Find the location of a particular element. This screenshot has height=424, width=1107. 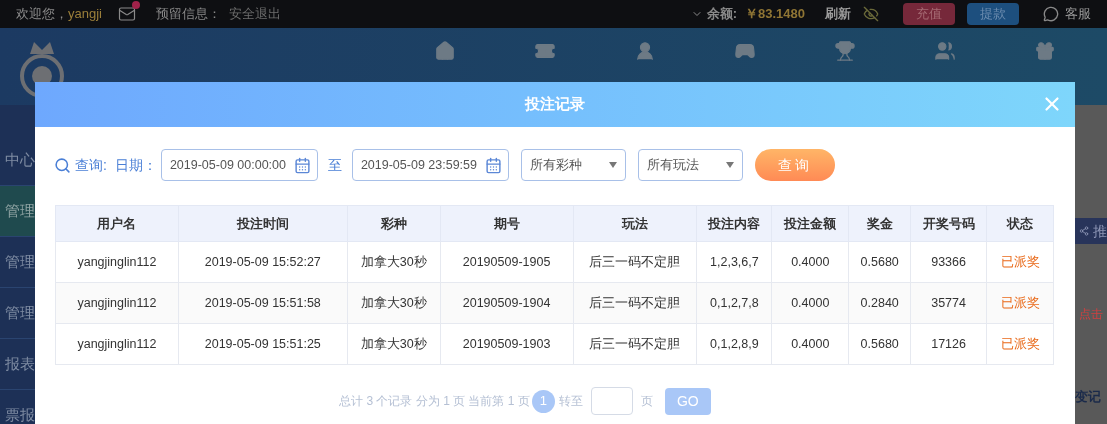

dialog-title: 投注记录 is located at coordinates (555, 104).